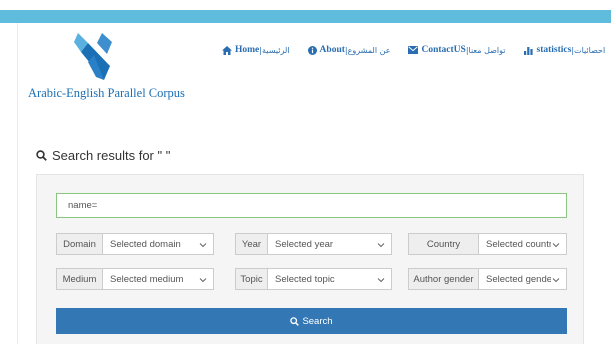  I want to click on nav-home: Home |الرئيسية, so click(256, 50).